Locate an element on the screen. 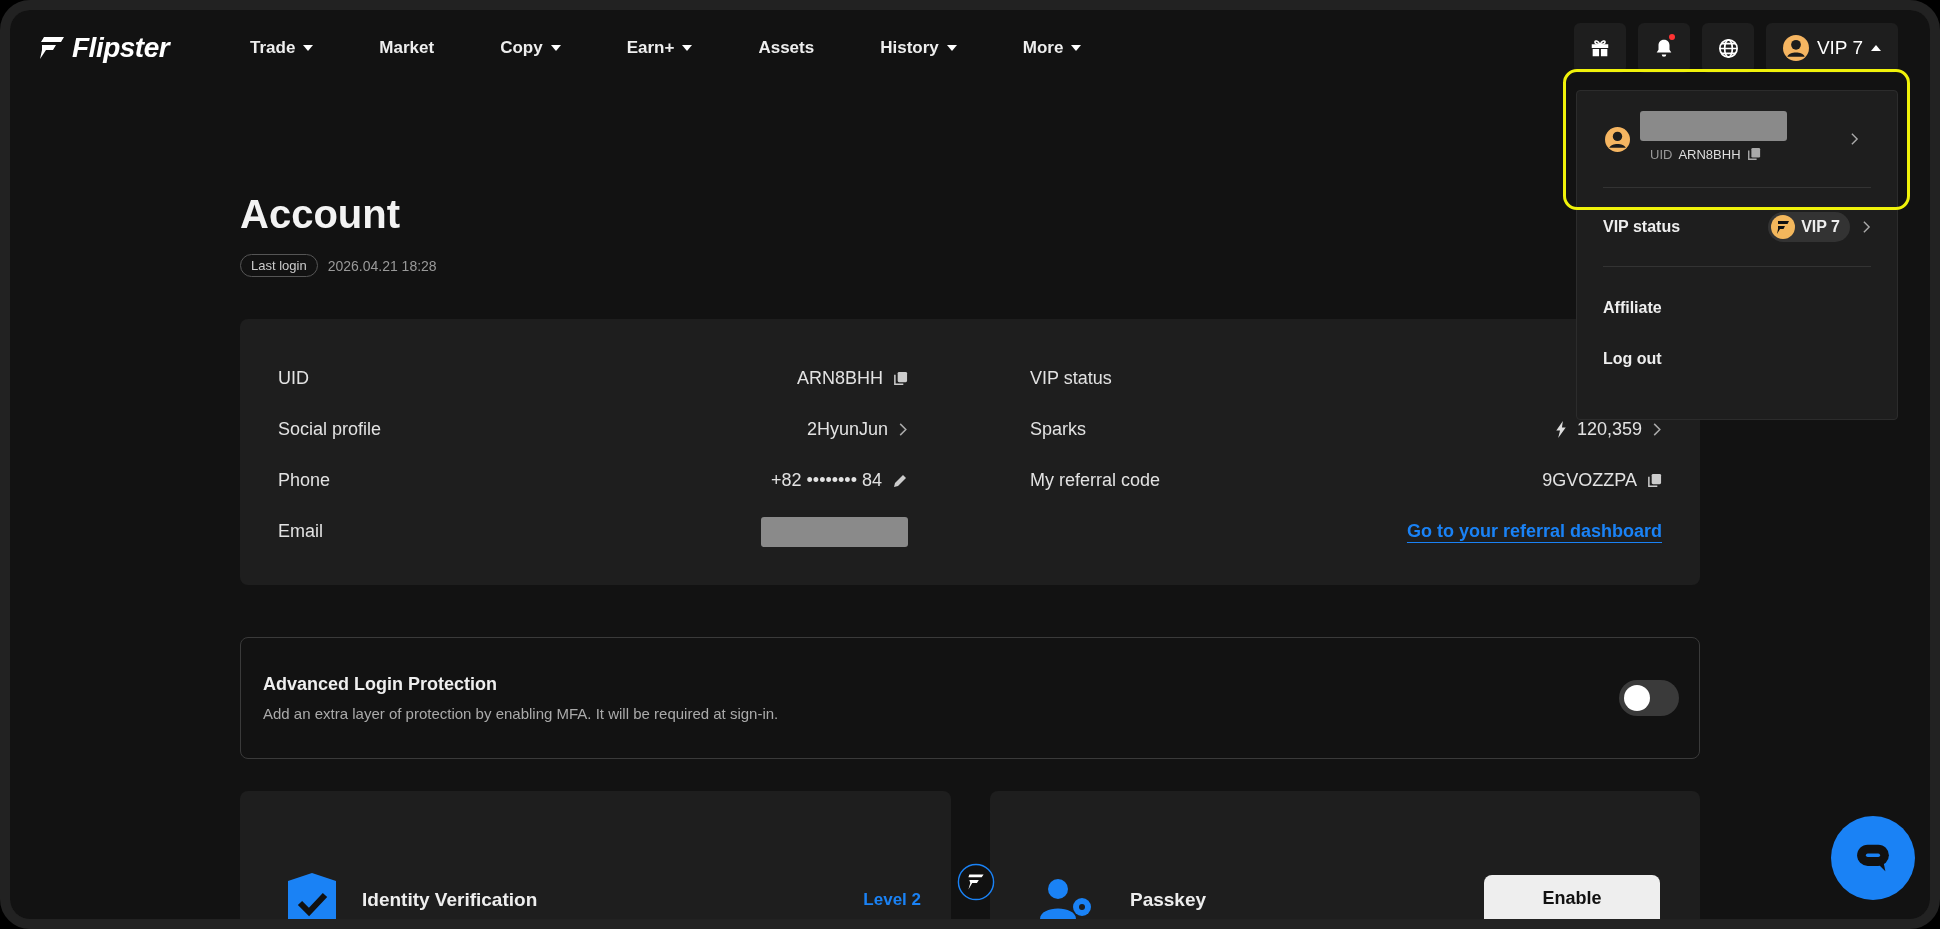 The height and width of the screenshot is (929, 1940). gift-icon is located at coordinates (1600, 48).